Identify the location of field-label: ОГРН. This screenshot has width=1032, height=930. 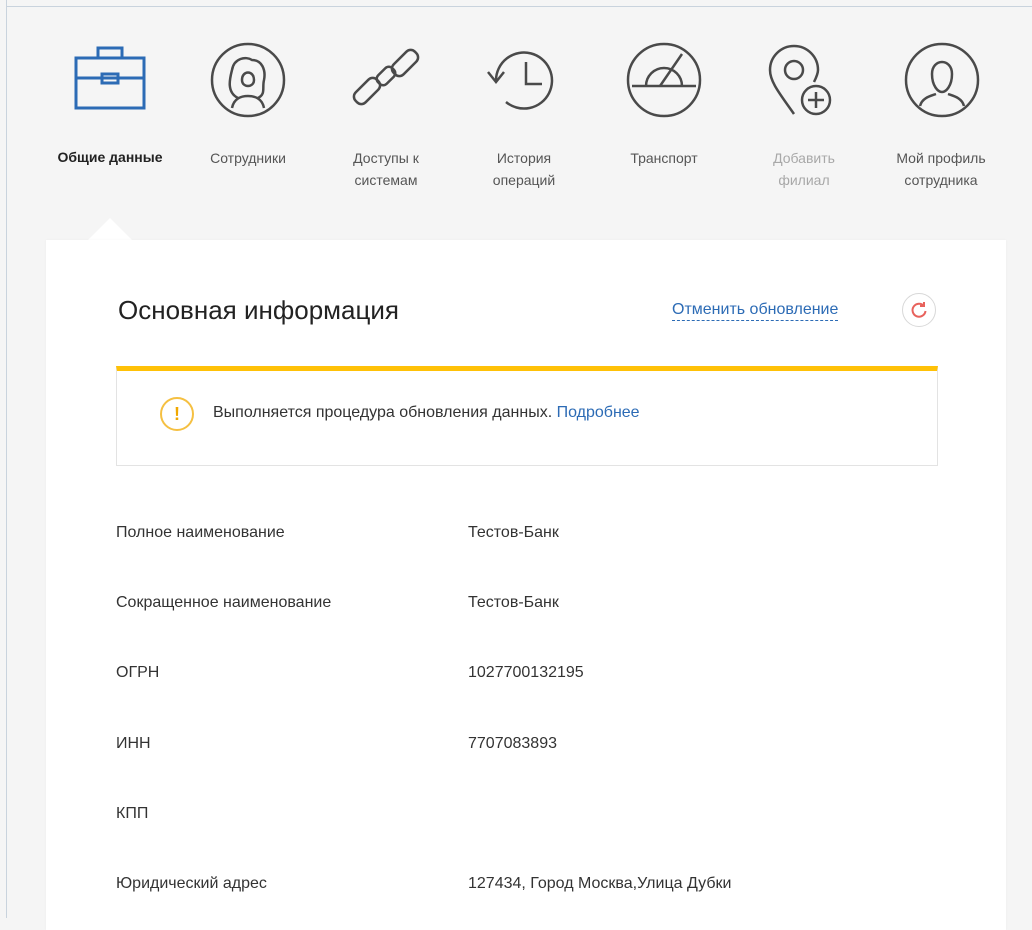
(138, 672).